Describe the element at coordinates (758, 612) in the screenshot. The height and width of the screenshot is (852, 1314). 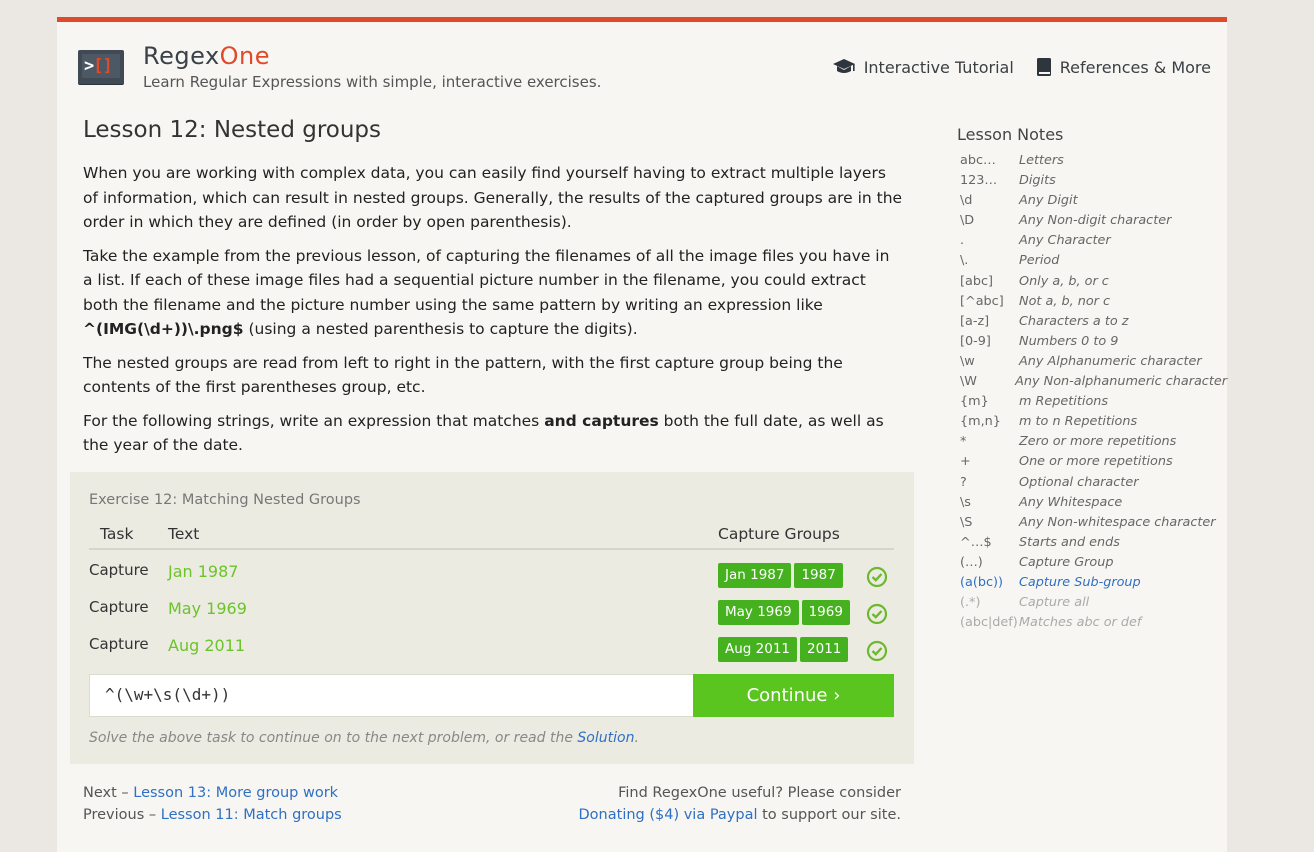
I see `capture-group-chip: May 1969` at that location.